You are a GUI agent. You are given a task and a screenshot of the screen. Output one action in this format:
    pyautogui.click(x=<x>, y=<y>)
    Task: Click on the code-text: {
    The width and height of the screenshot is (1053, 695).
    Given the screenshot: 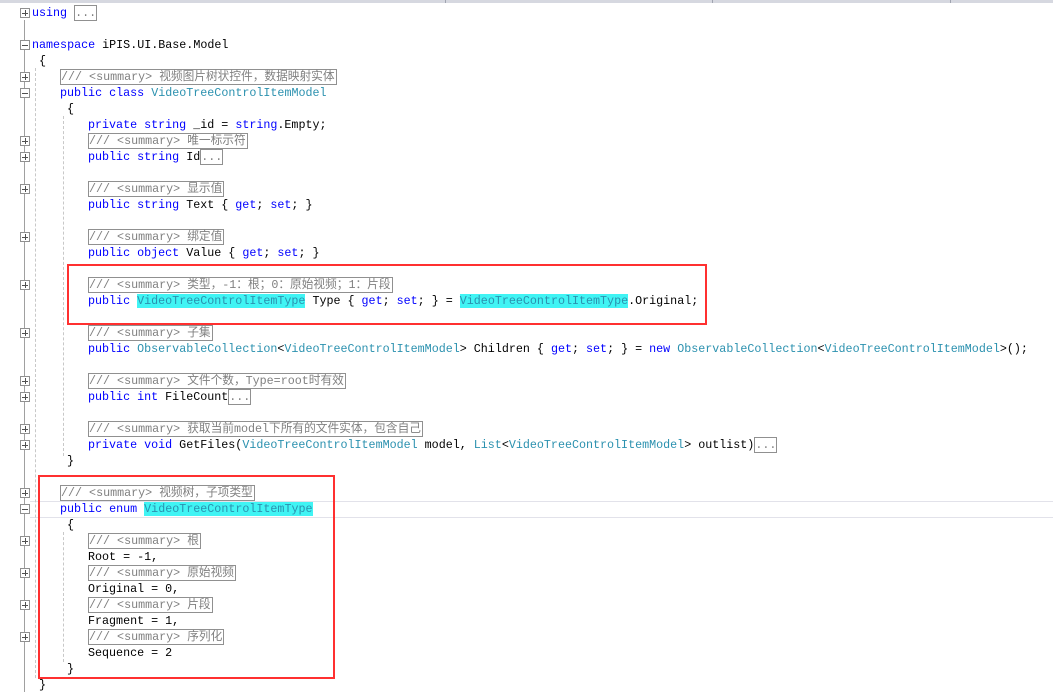 What is the action you would take?
    pyautogui.click(x=67, y=109)
    